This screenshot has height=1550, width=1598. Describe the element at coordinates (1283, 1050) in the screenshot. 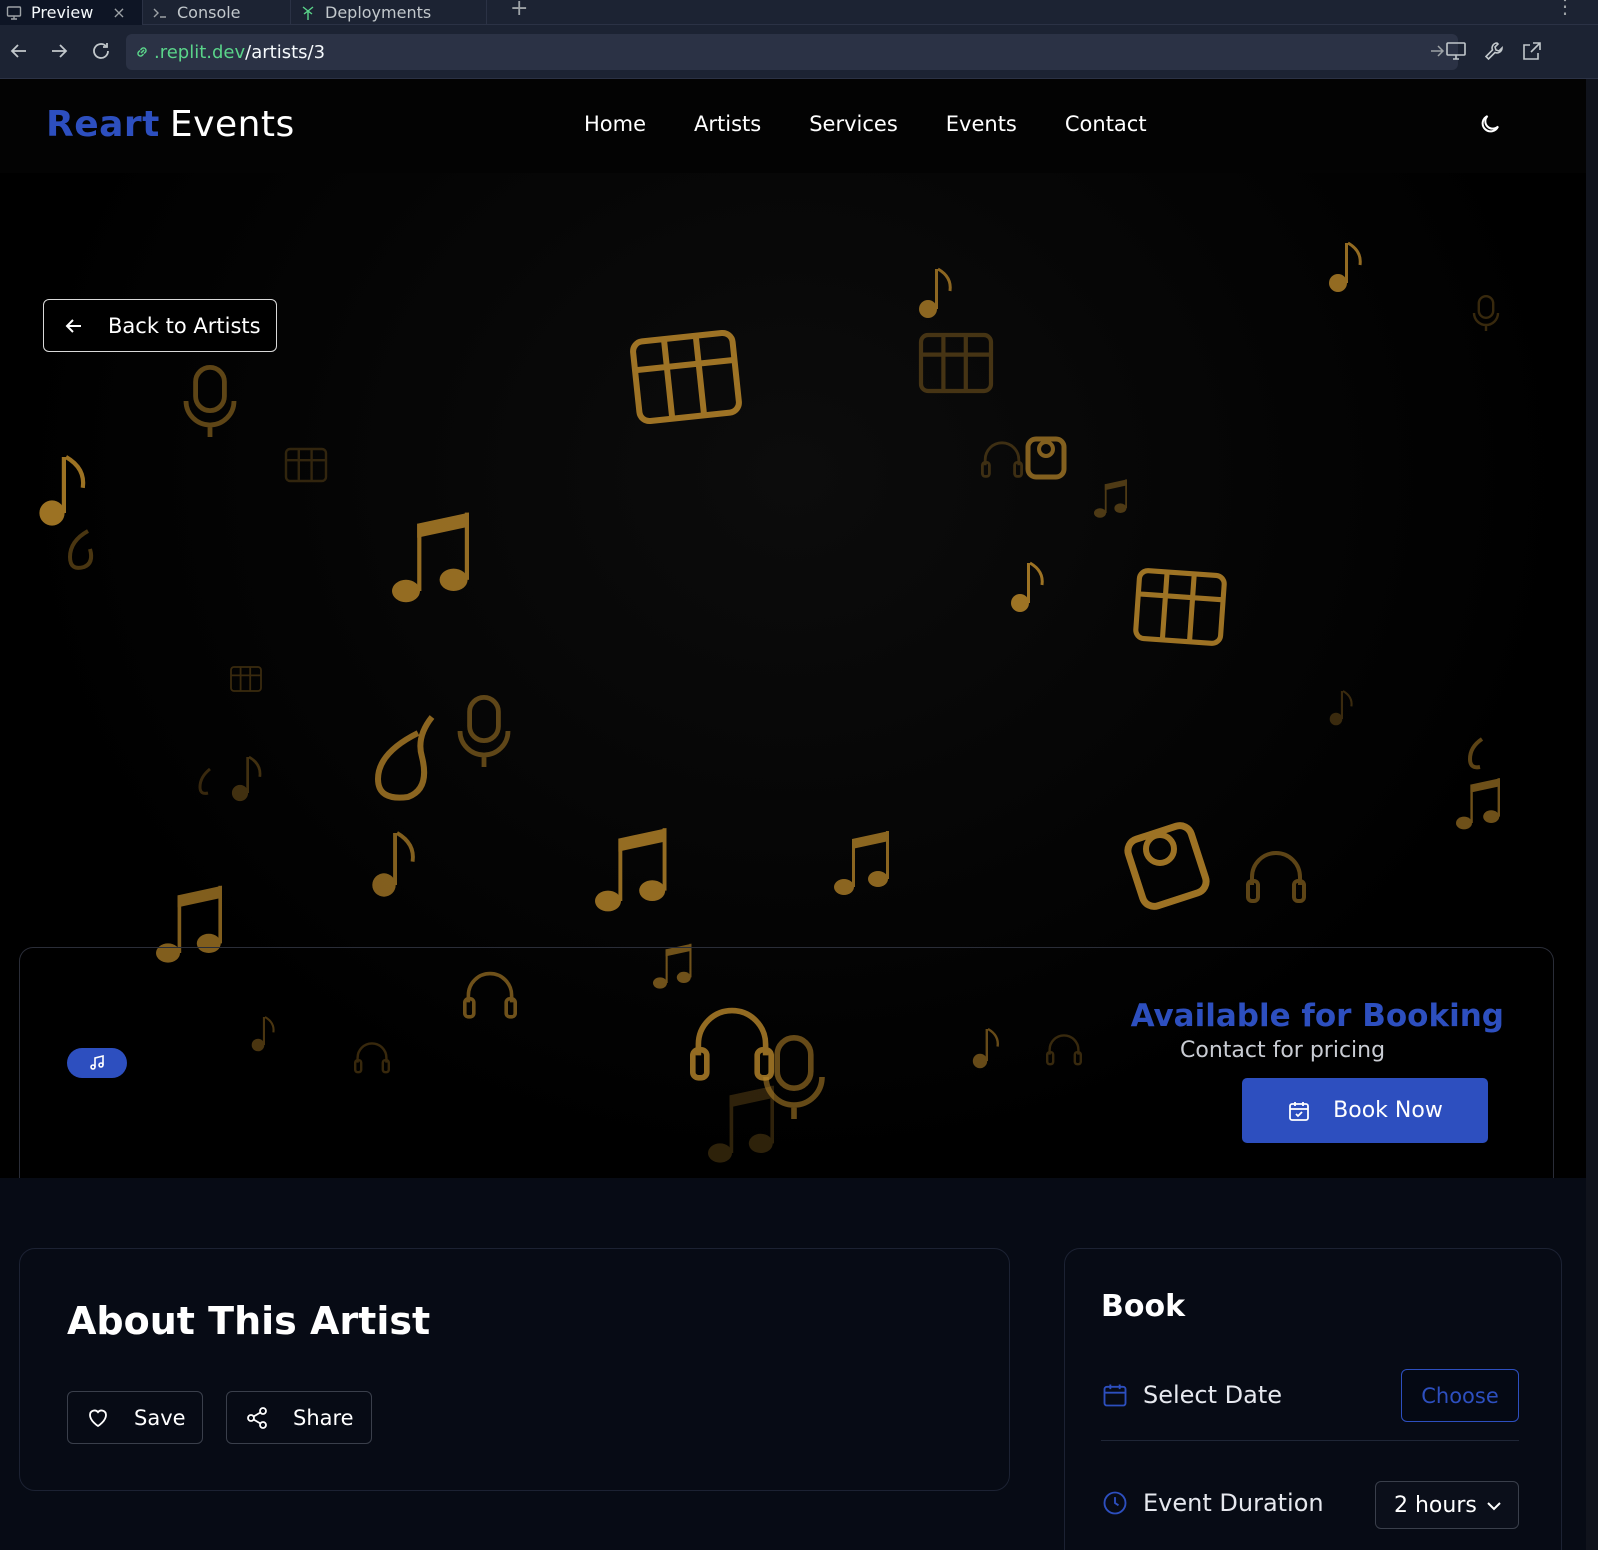

I see `pricing-text: Contact for pricing` at that location.